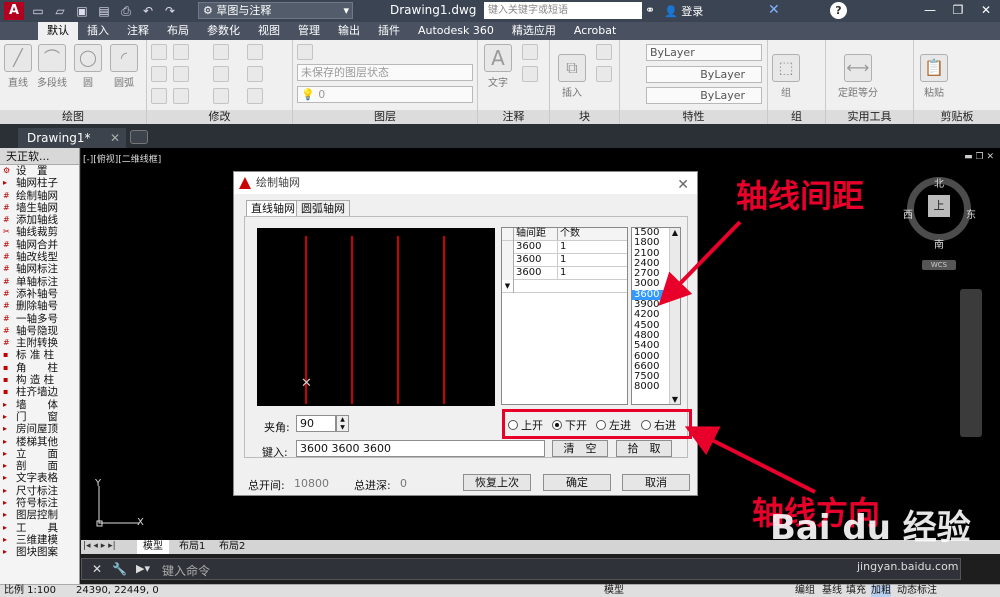  I want to click on radio-left: 左进, so click(613, 425).